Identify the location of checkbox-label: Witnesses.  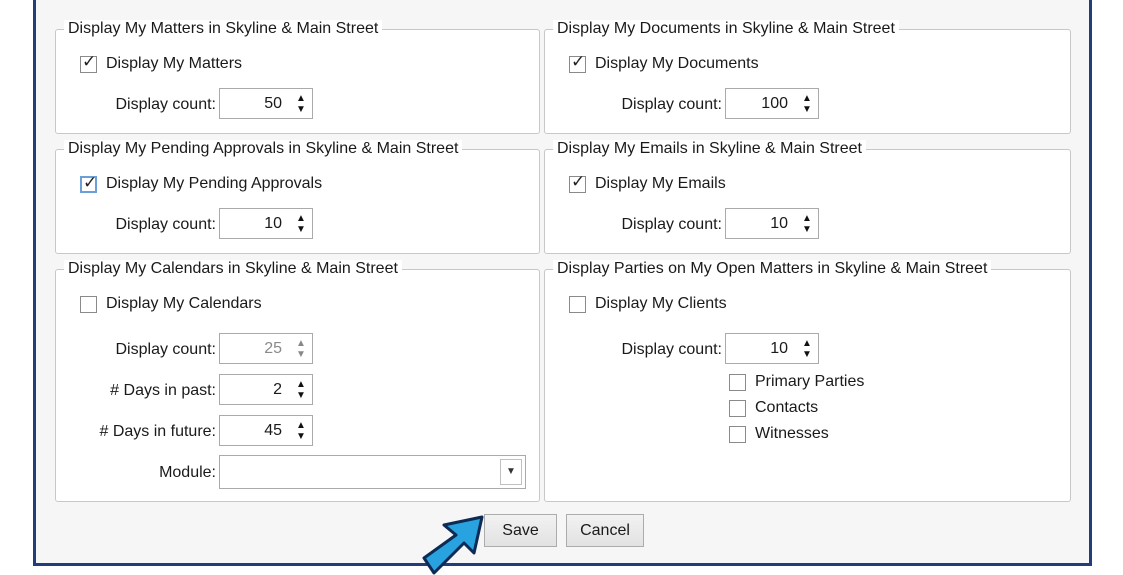
(792, 433).